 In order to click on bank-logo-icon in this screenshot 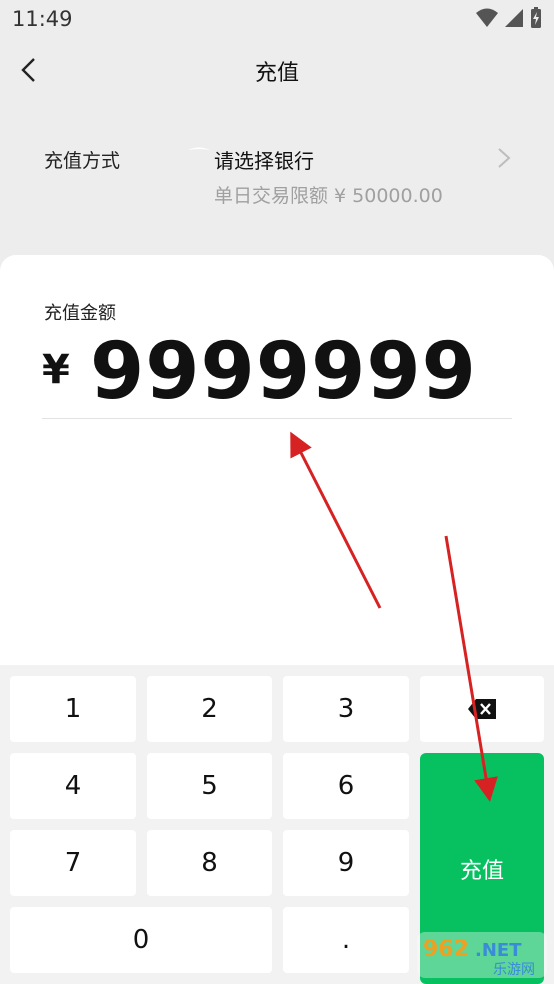, I will do `click(199, 148)`.